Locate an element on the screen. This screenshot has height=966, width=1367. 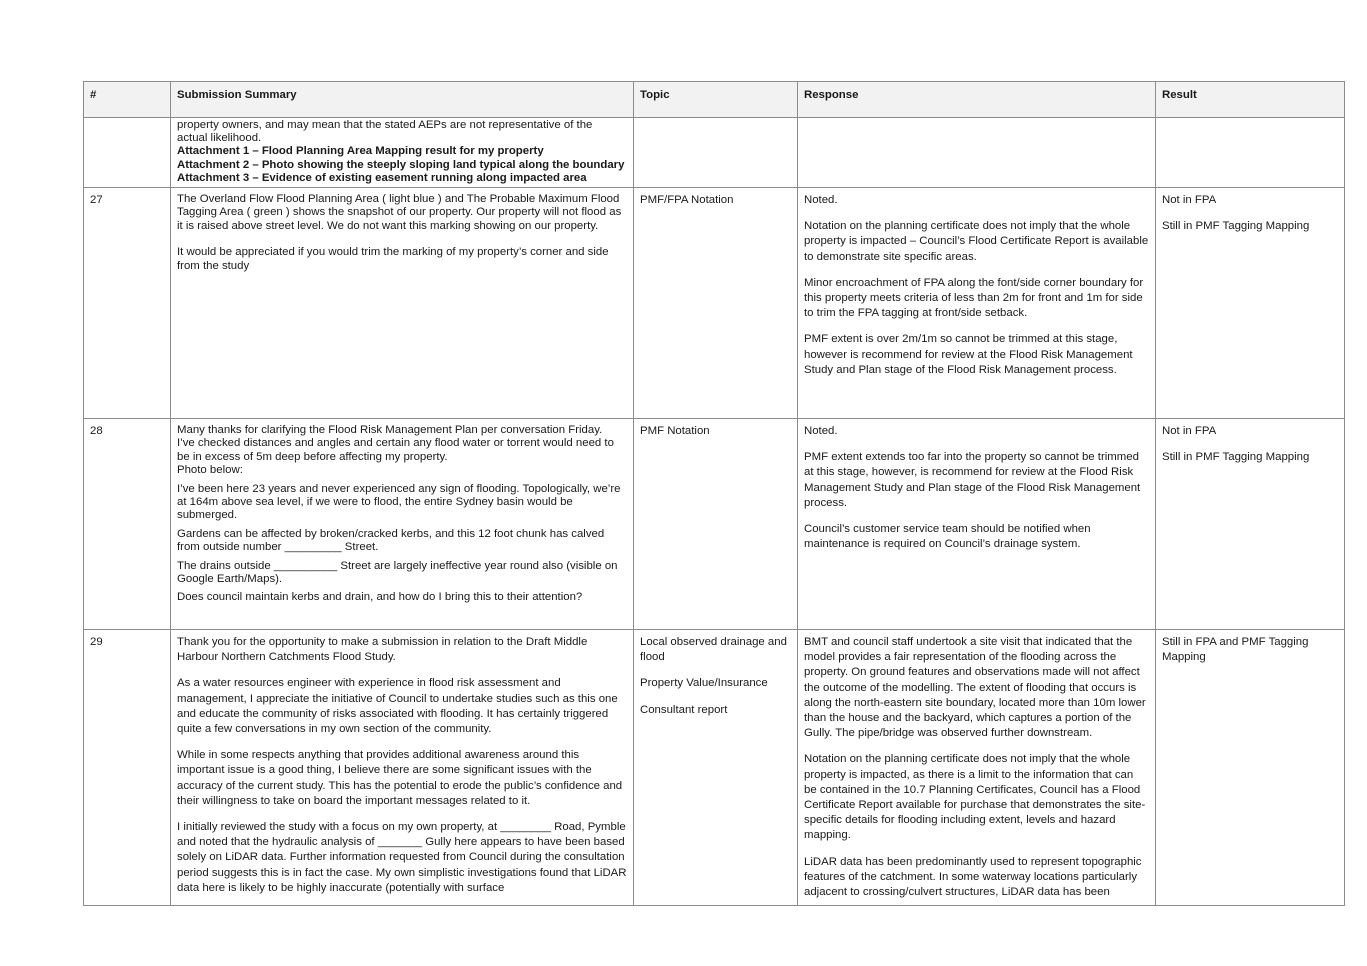
topic-item: Consultant report is located at coordinates (684, 709).